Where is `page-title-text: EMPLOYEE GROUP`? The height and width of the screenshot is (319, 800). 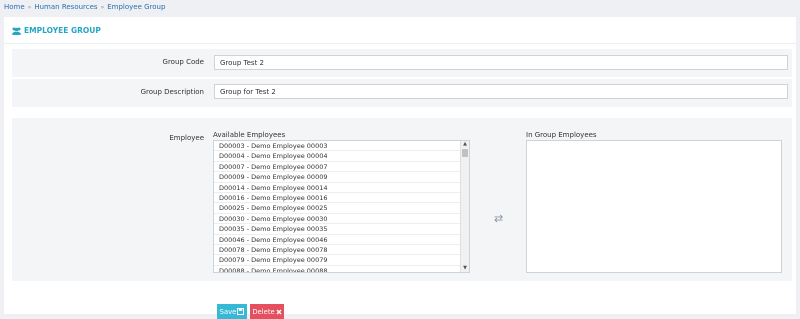
page-title-text: EMPLOYEE GROUP is located at coordinates (62, 30).